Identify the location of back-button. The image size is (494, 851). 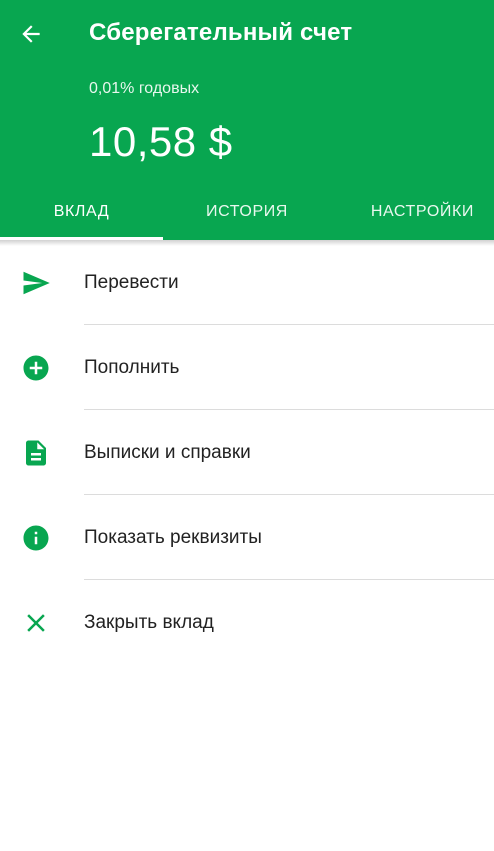
(31, 34).